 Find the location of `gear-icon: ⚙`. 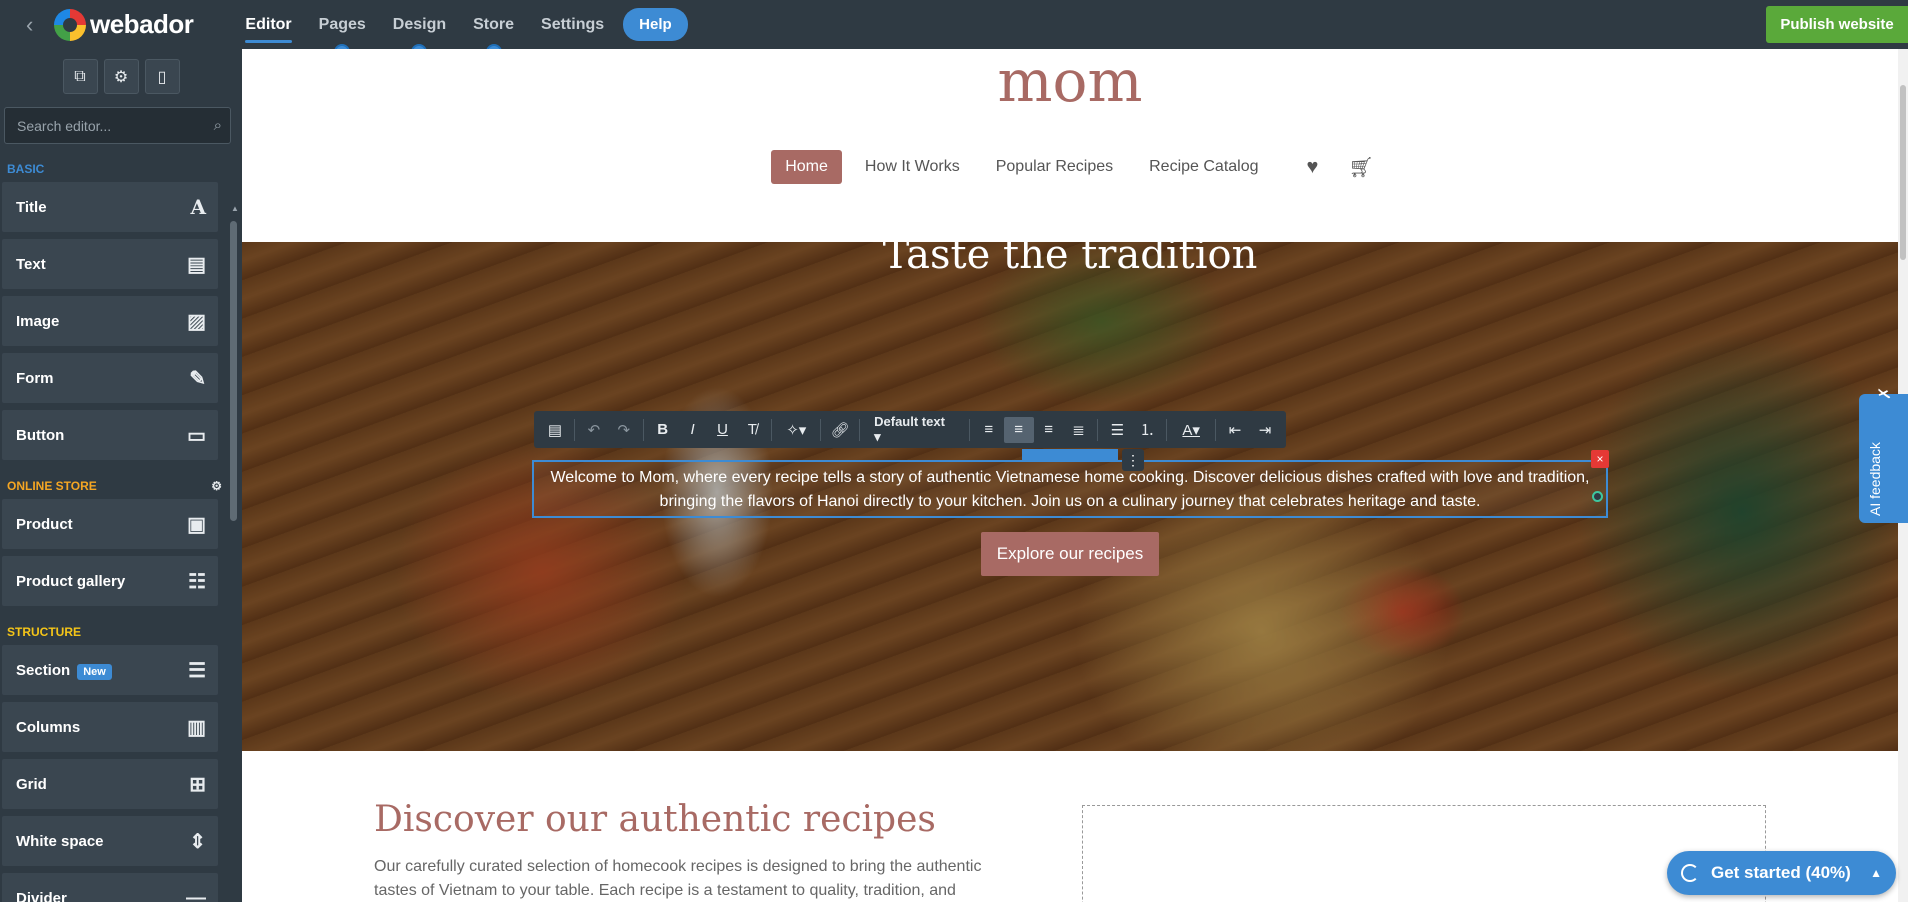

gear-icon: ⚙ is located at coordinates (121, 76).